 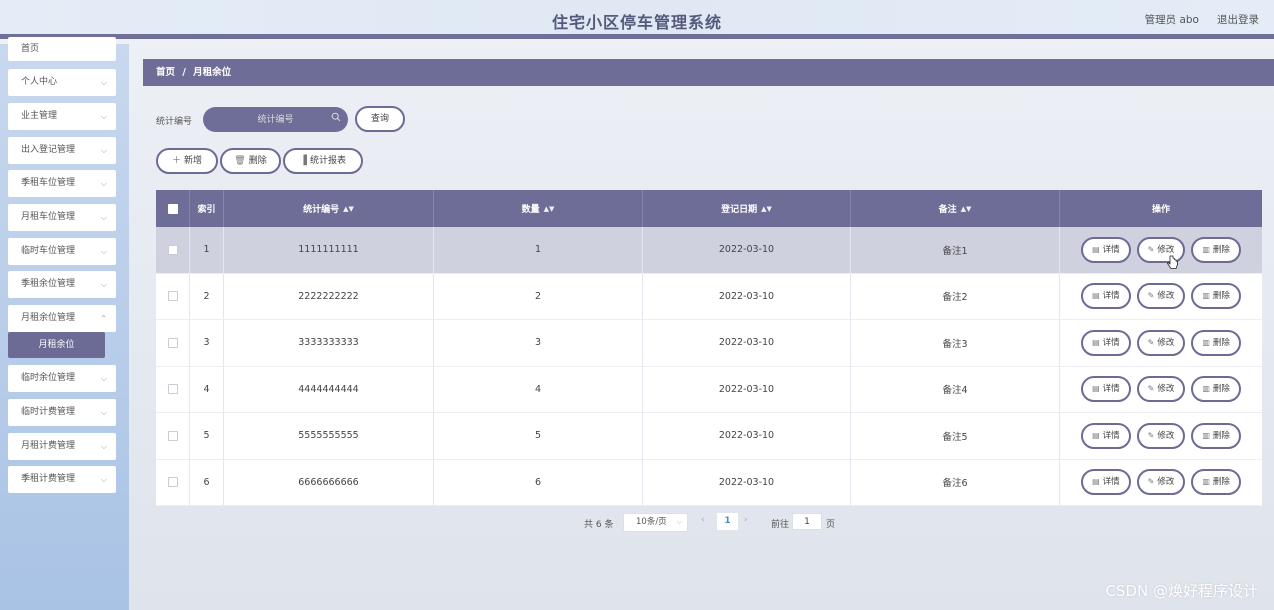 I want to click on table-row: 5 5555555555 5 2022-03-10 备注5 ▤ 详情 ✎ 修改 ▥ 删除, so click(x=709, y=436).